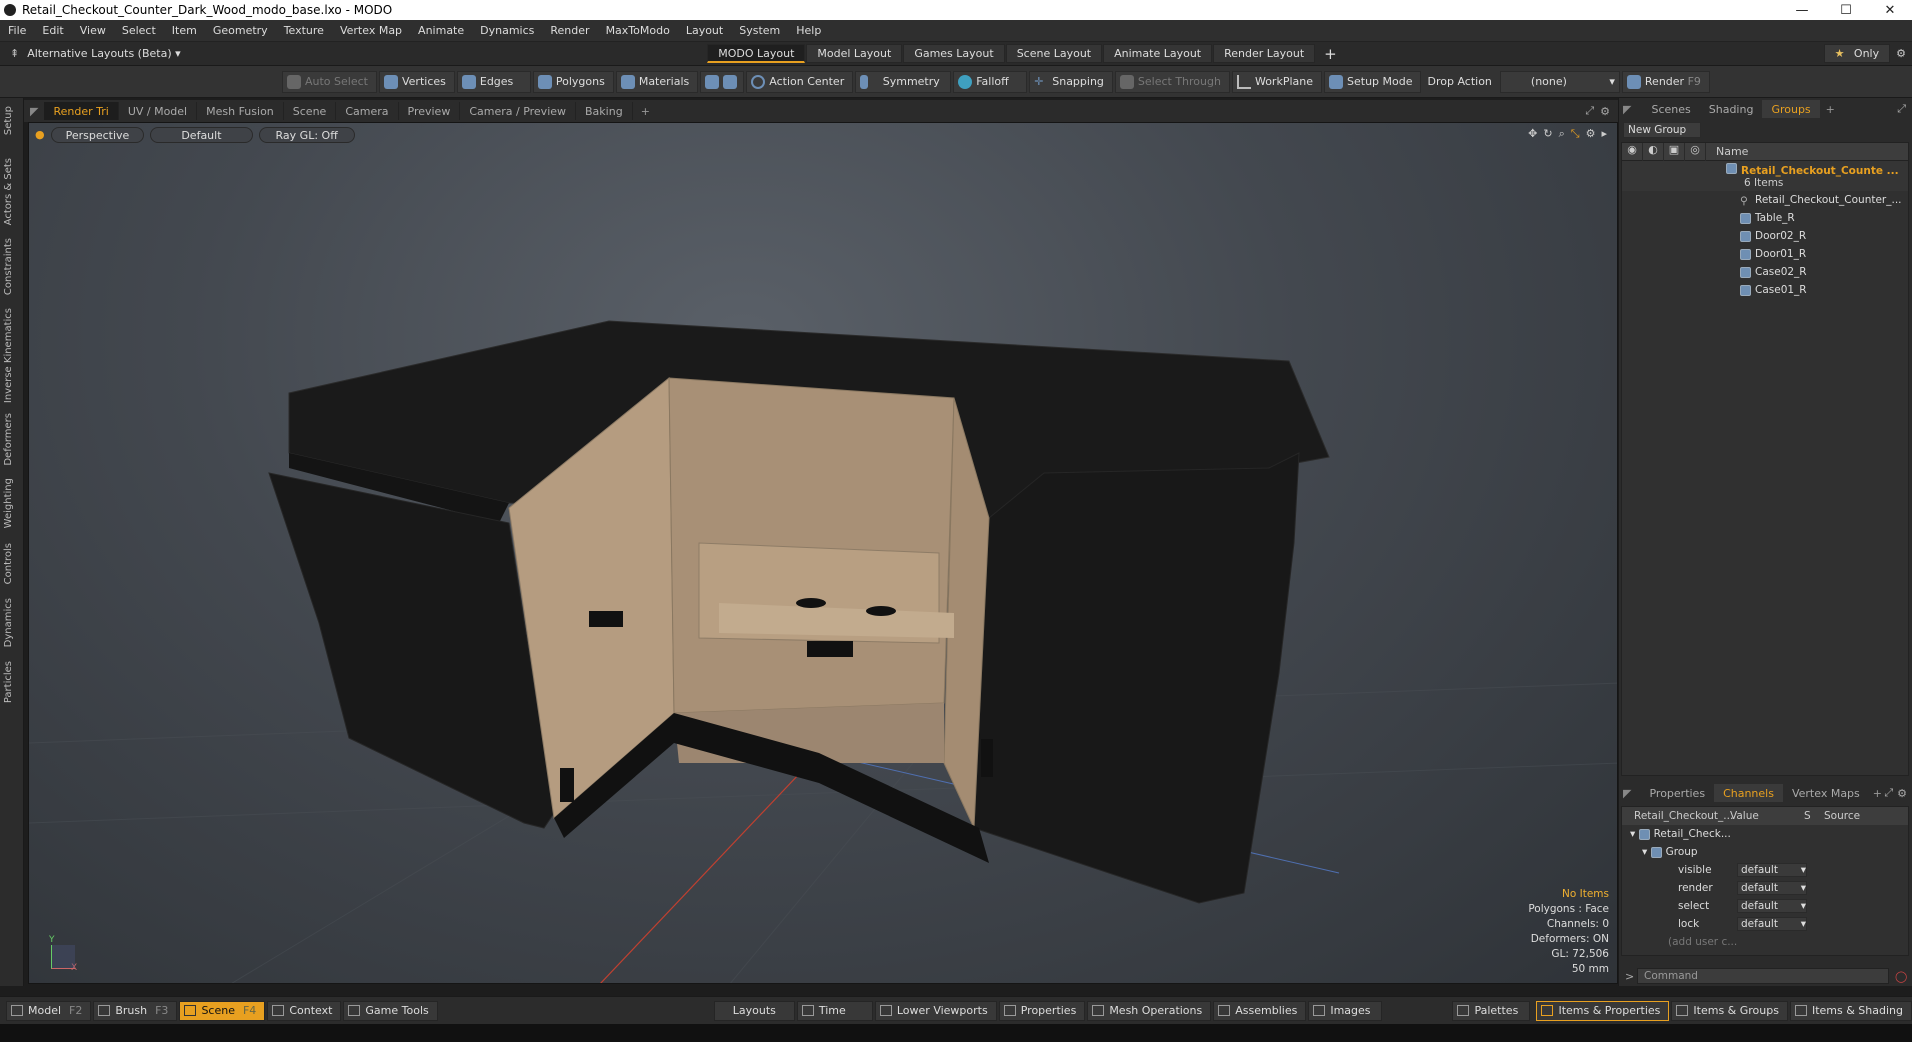 The image size is (1912, 1042). Describe the element at coordinates (184, 30) in the screenshot. I see `menu-item: Item` at that location.